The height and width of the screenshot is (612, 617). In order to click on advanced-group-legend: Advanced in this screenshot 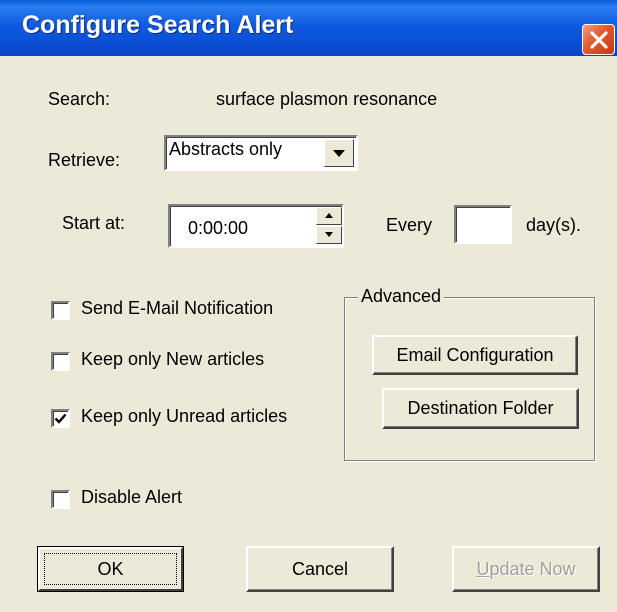, I will do `click(401, 296)`.